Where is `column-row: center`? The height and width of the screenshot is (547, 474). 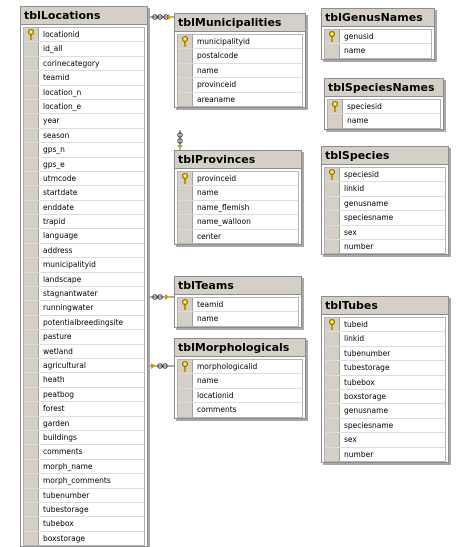 column-row: center is located at coordinates (238, 236).